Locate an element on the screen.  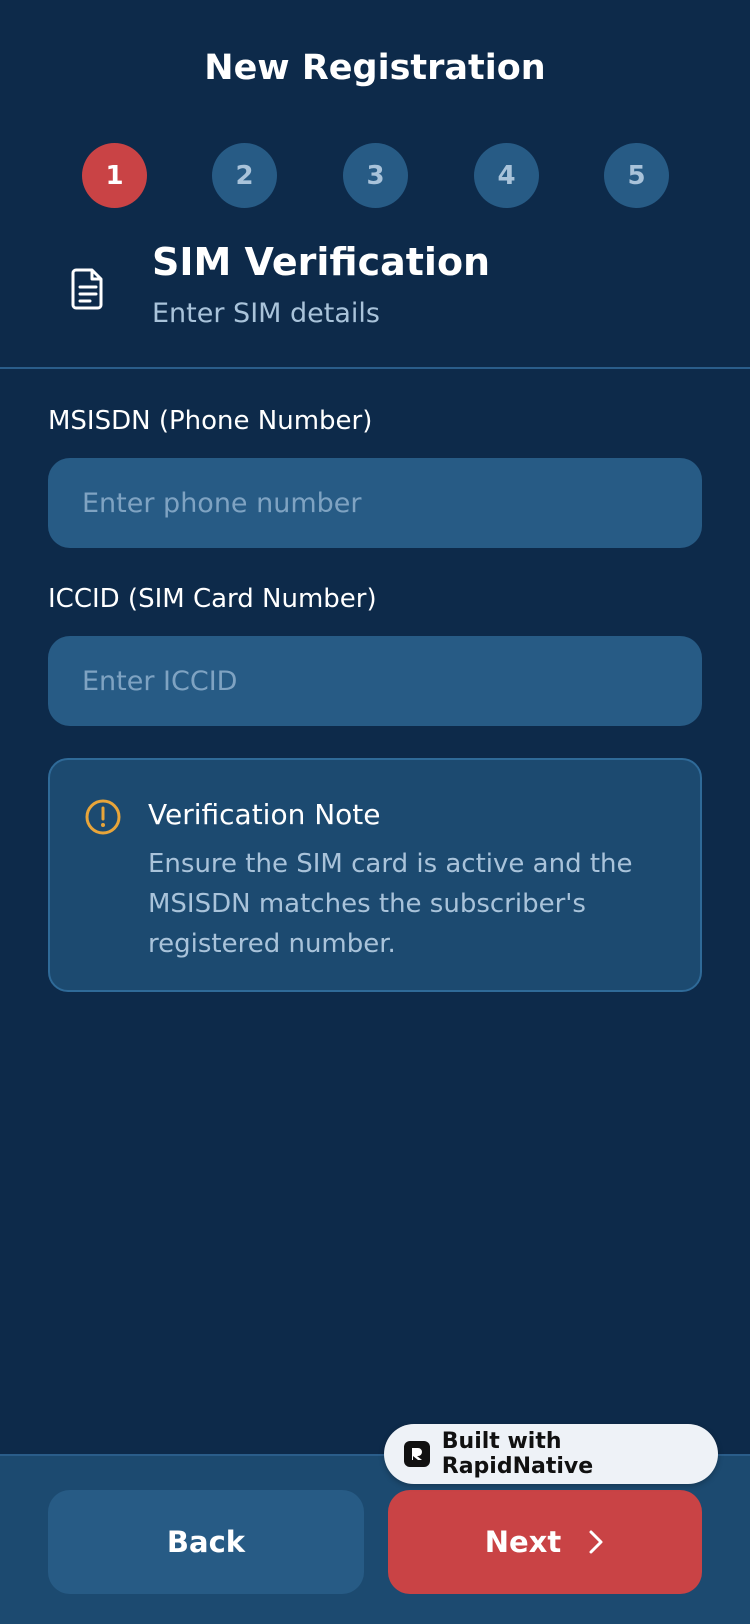
section-title: SIM Verification is located at coordinates (321, 262).